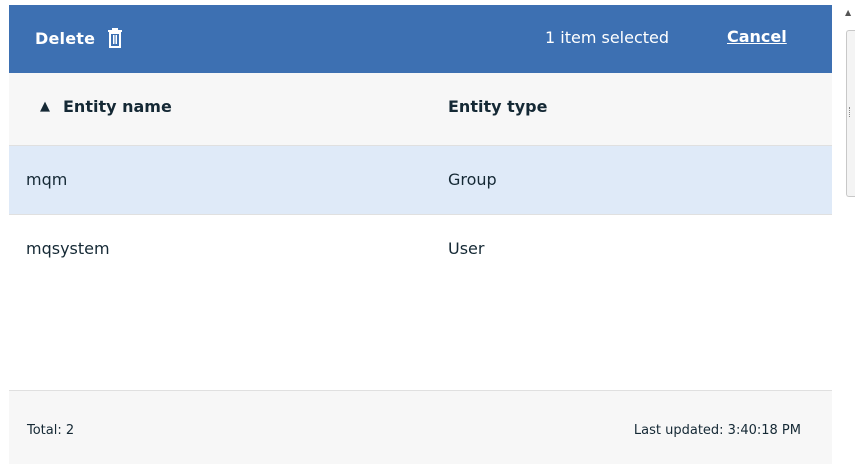  What do you see at coordinates (427, 341) in the screenshot?
I see `divider-band` at bounding box center [427, 341].